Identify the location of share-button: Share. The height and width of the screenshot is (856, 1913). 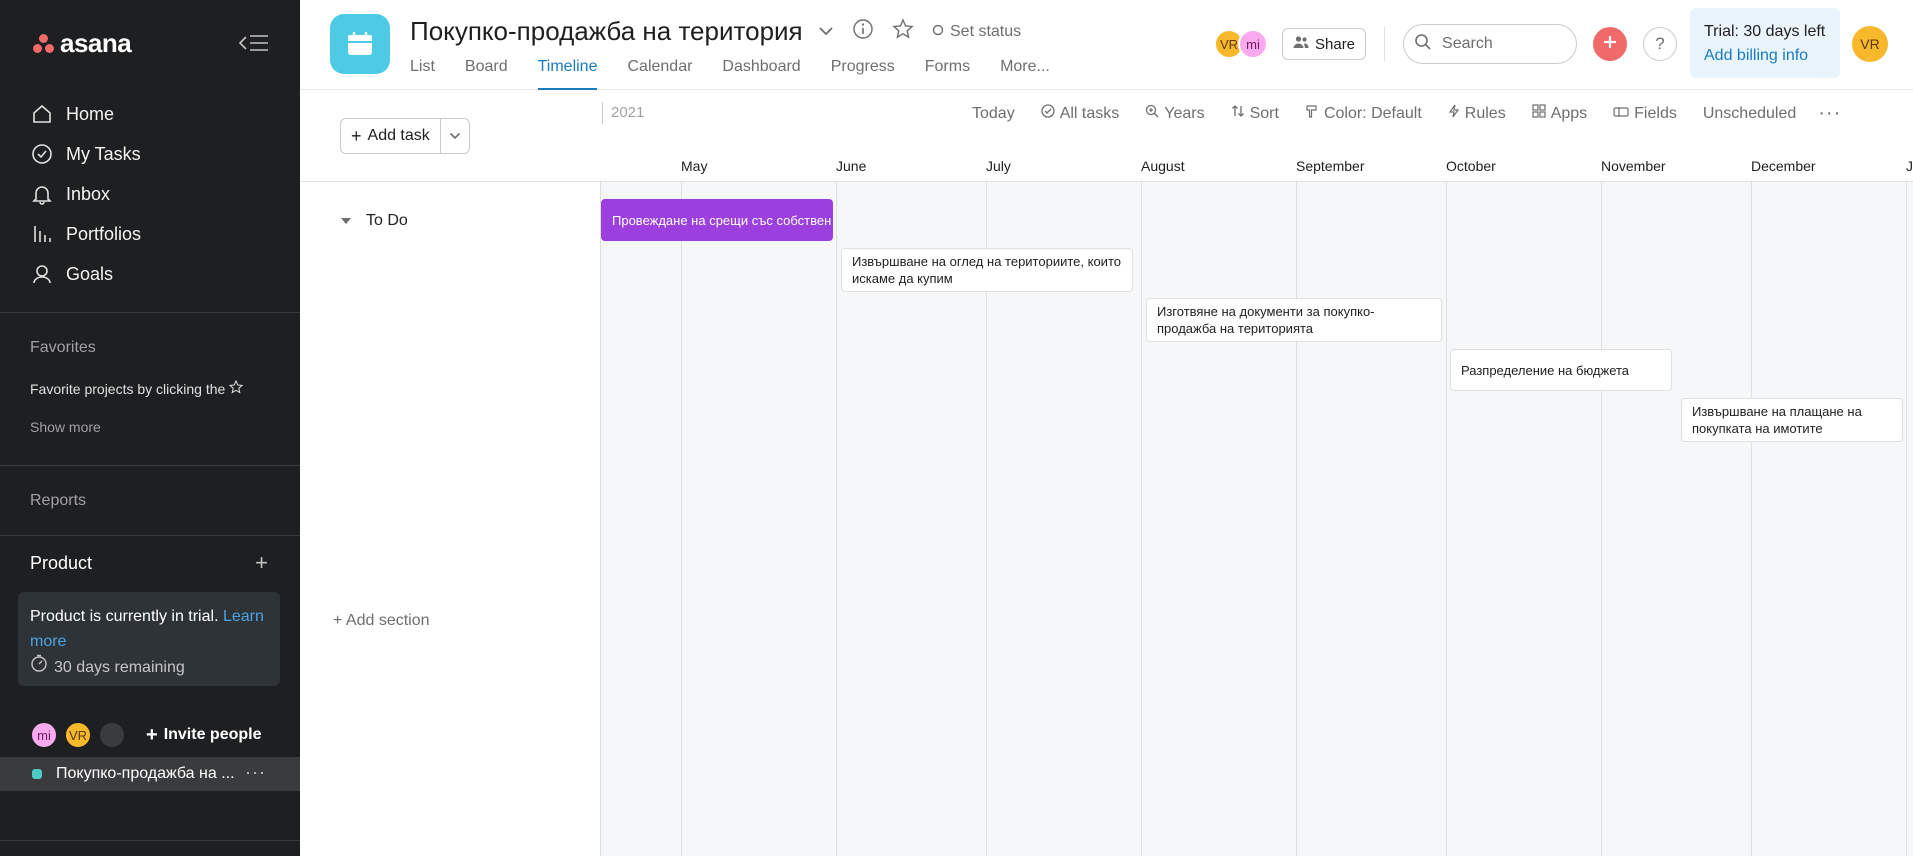
(1324, 44).